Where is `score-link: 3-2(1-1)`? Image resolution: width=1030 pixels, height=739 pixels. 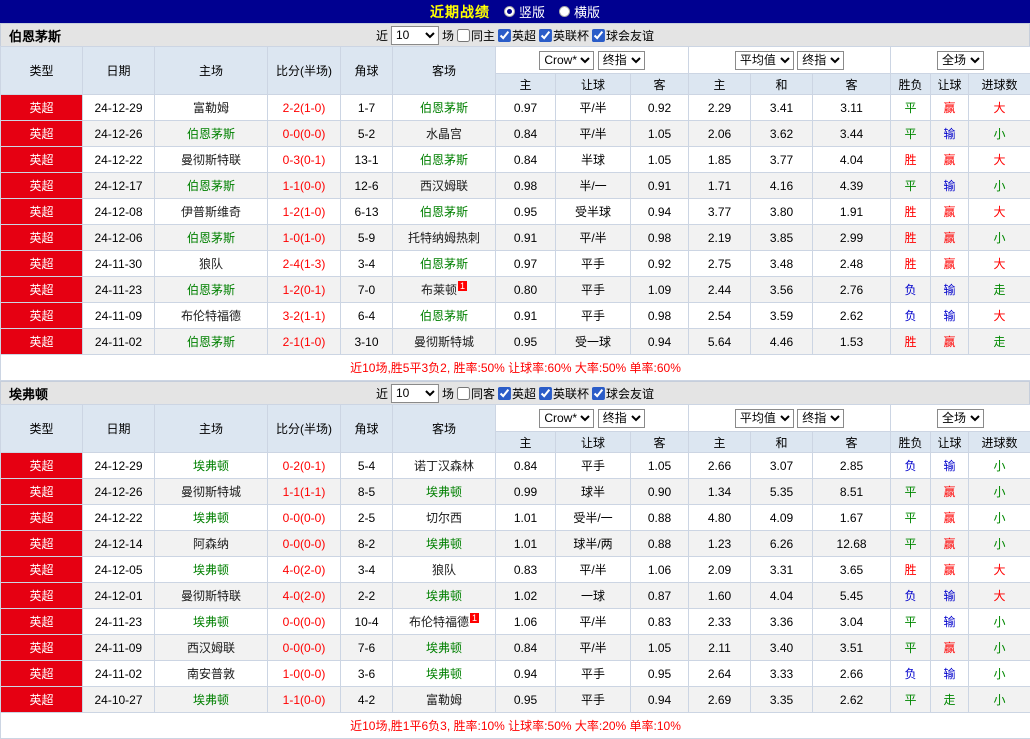
score-link: 3-2(1-1) is located at coordinates (304, 316).